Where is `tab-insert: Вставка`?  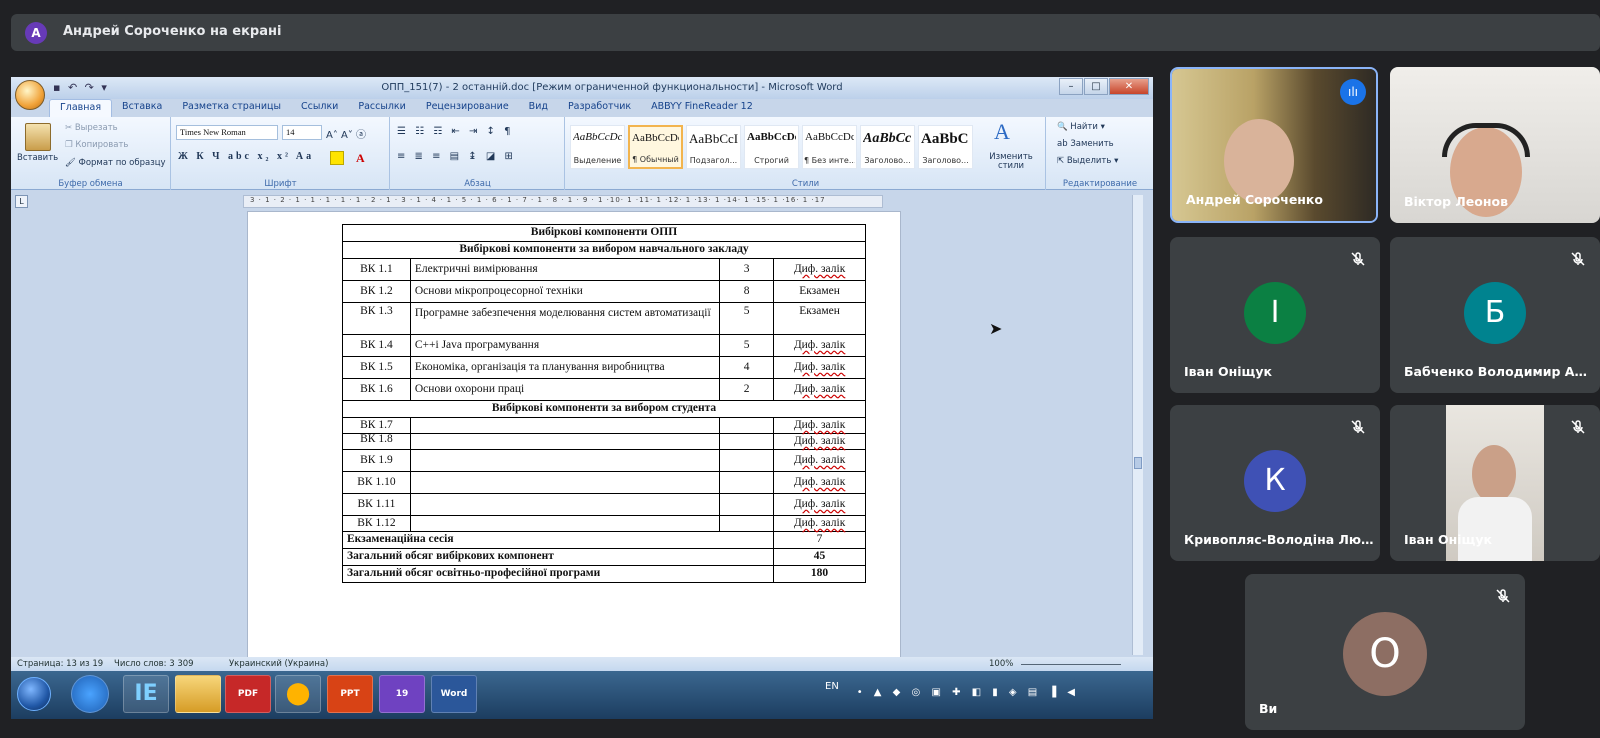 tab-insert: Вставка is located at coordinates (142, 108).